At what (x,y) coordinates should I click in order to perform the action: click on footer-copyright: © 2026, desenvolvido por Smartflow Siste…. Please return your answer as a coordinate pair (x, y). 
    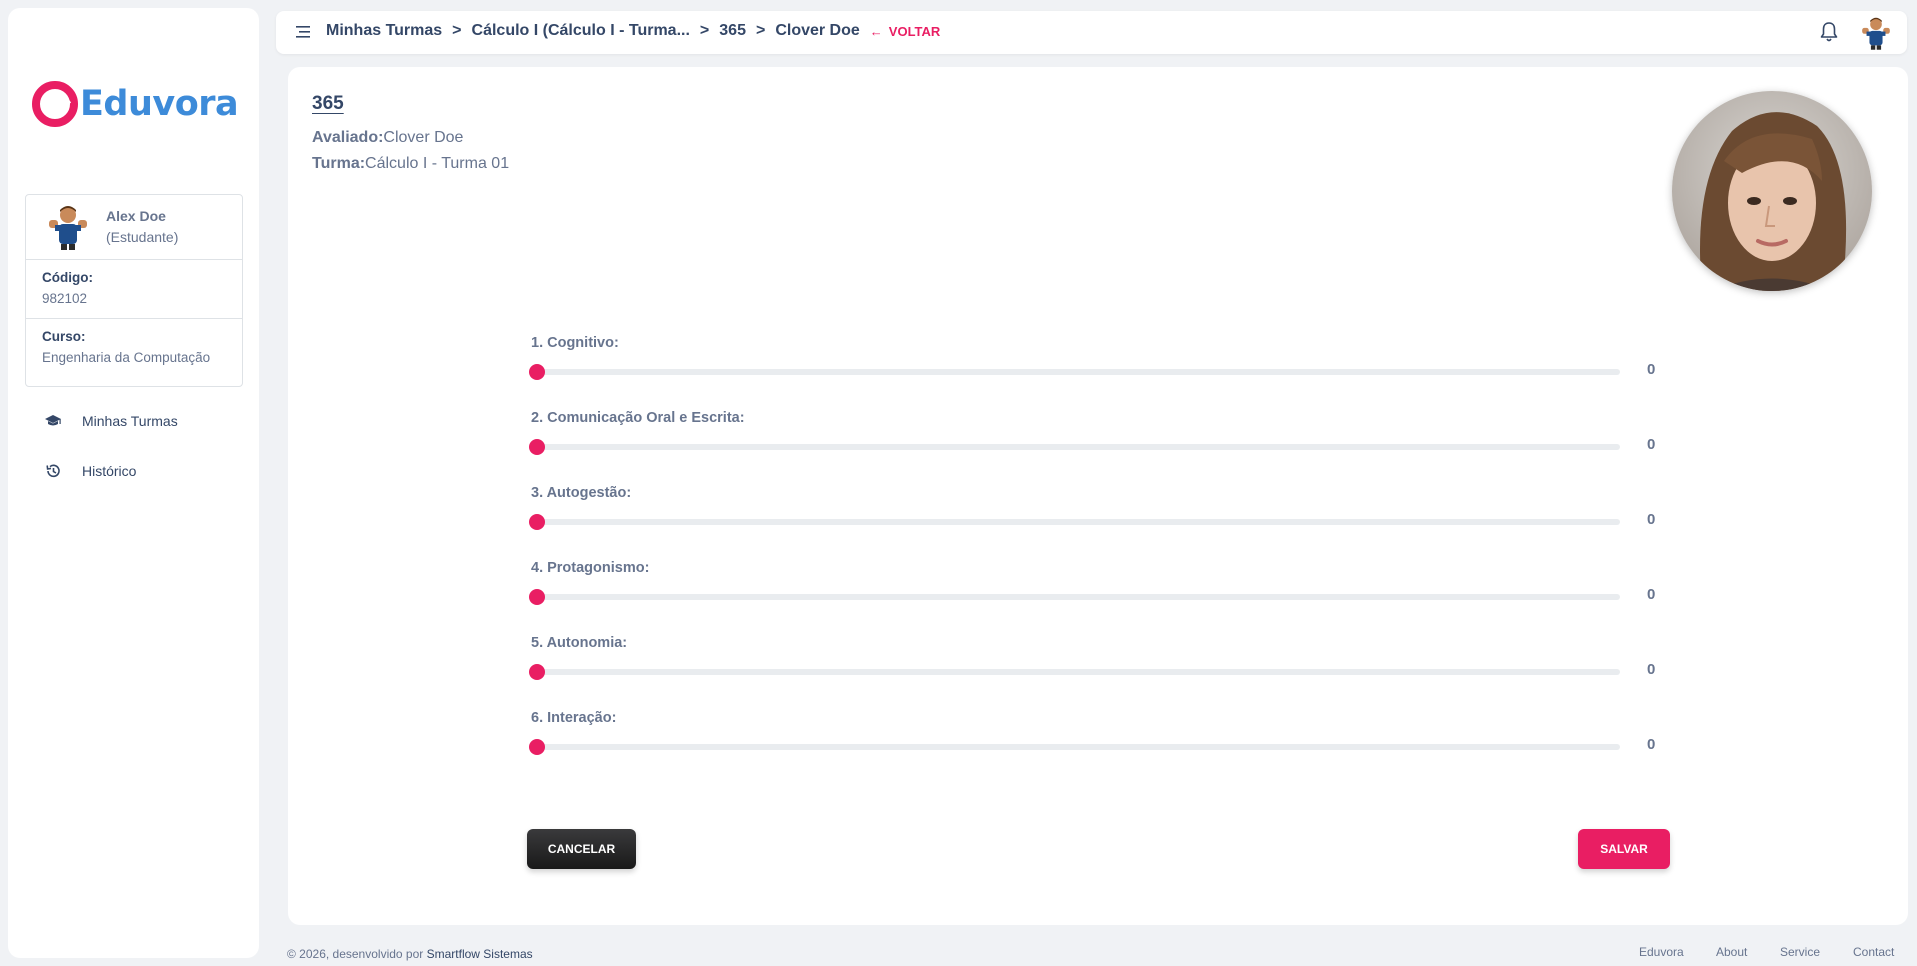
    Looking at the image, I should click on (410, 954).